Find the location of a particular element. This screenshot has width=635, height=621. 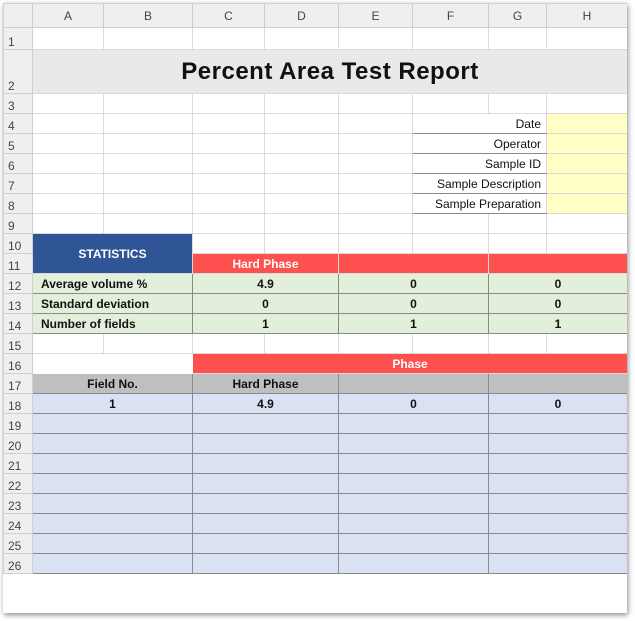

hard-phase-value-cell: 4.9 is located at coordinates (265, 403).